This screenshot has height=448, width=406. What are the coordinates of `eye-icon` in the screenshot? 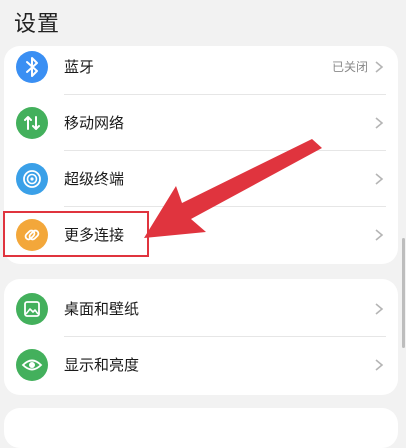 It's located at (32, 365).